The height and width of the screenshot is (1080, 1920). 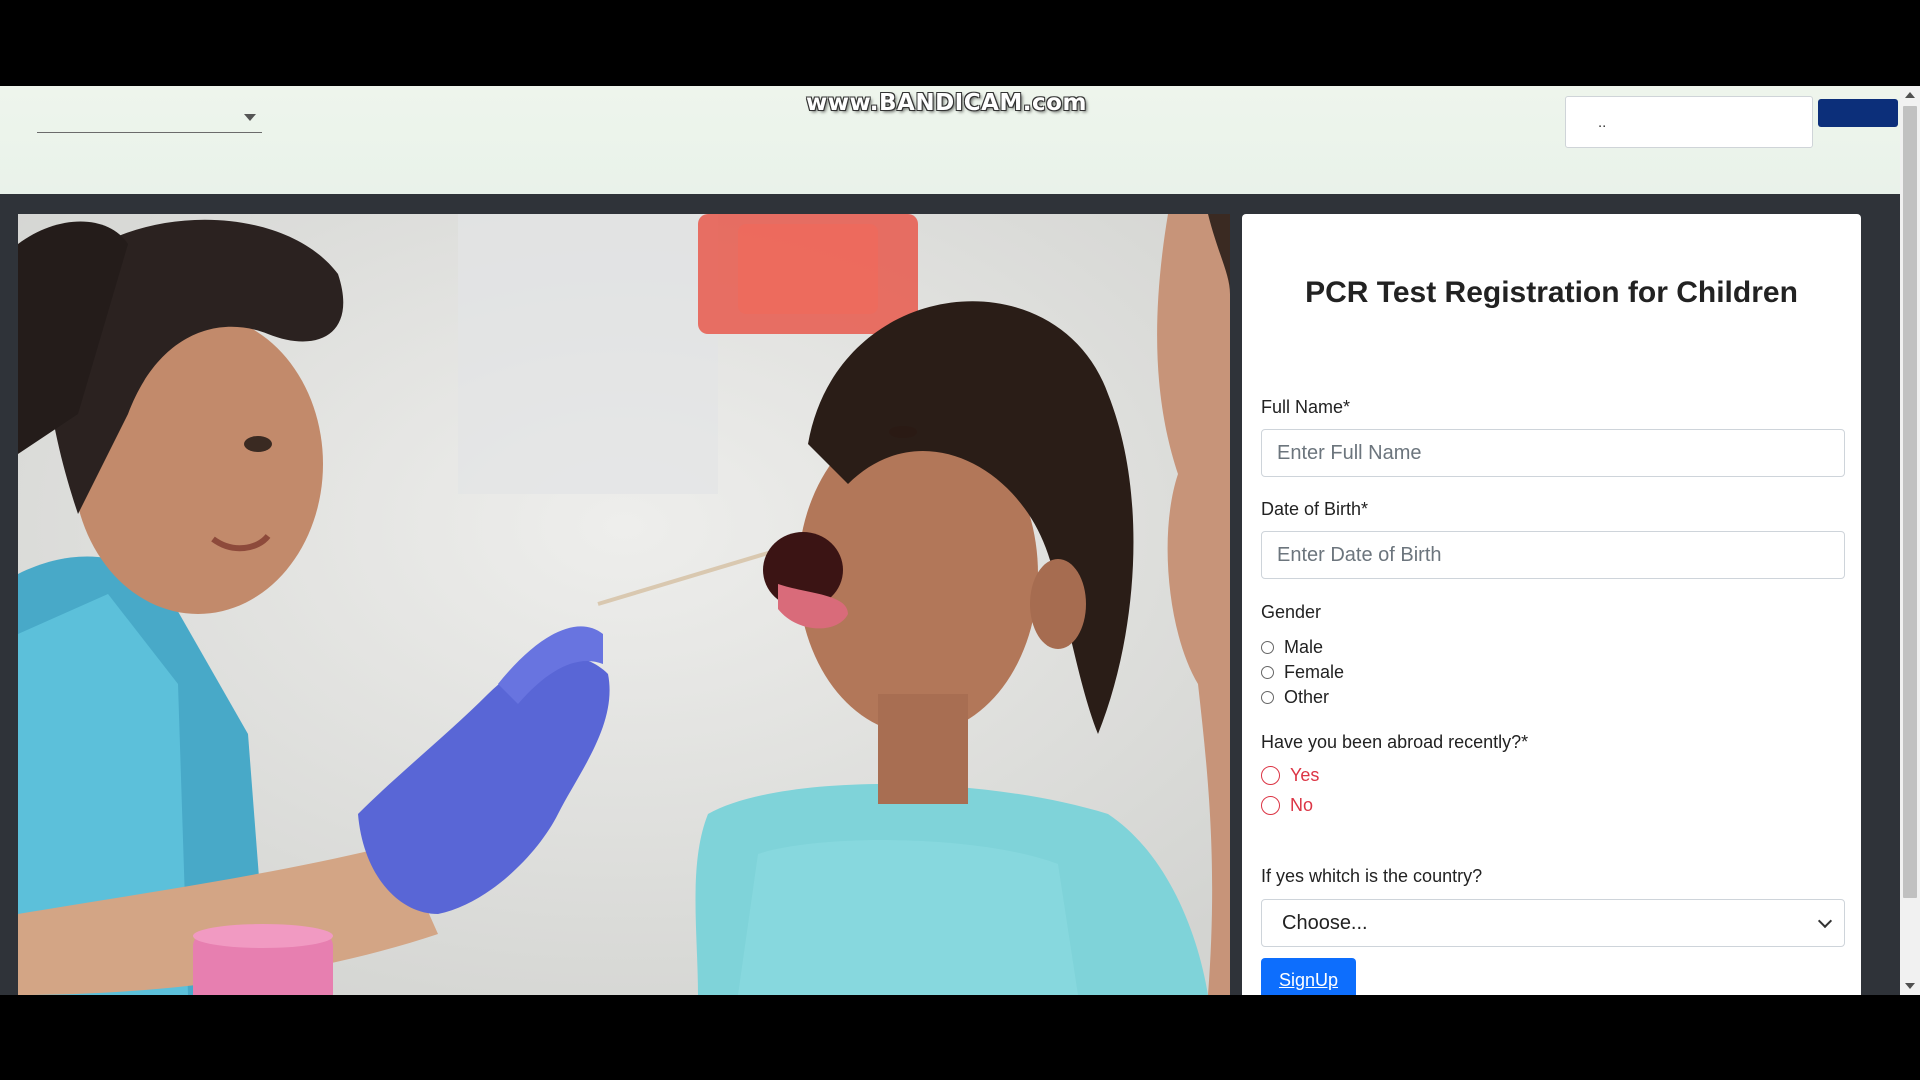 What do you see at coordinates (1553, 555) in the screenshot?
I see `dob-input` at bounding box center [1553, 555].